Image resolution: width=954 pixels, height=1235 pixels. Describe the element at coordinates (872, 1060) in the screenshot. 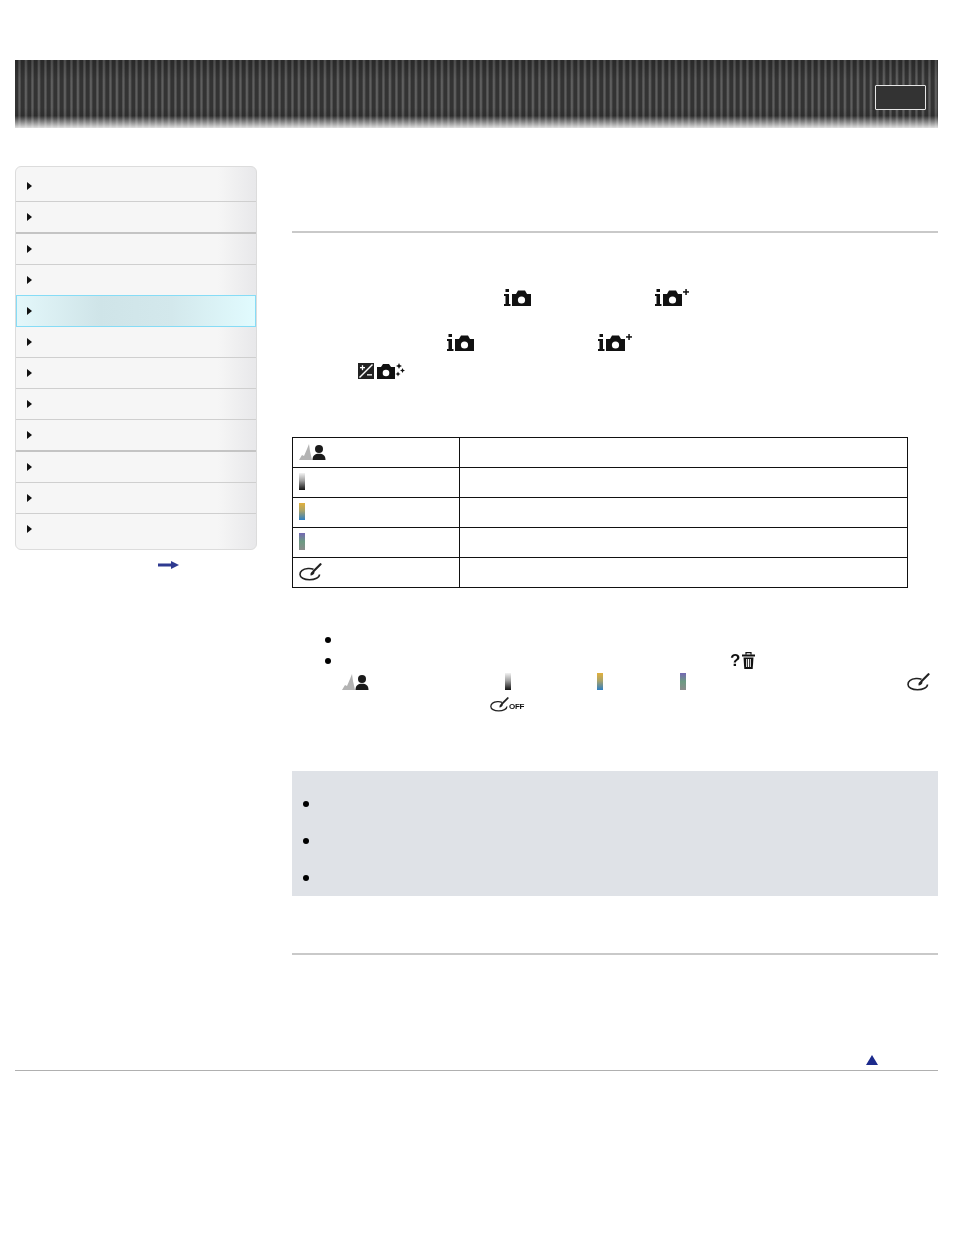

I see `up-arrow-icon` at that location.